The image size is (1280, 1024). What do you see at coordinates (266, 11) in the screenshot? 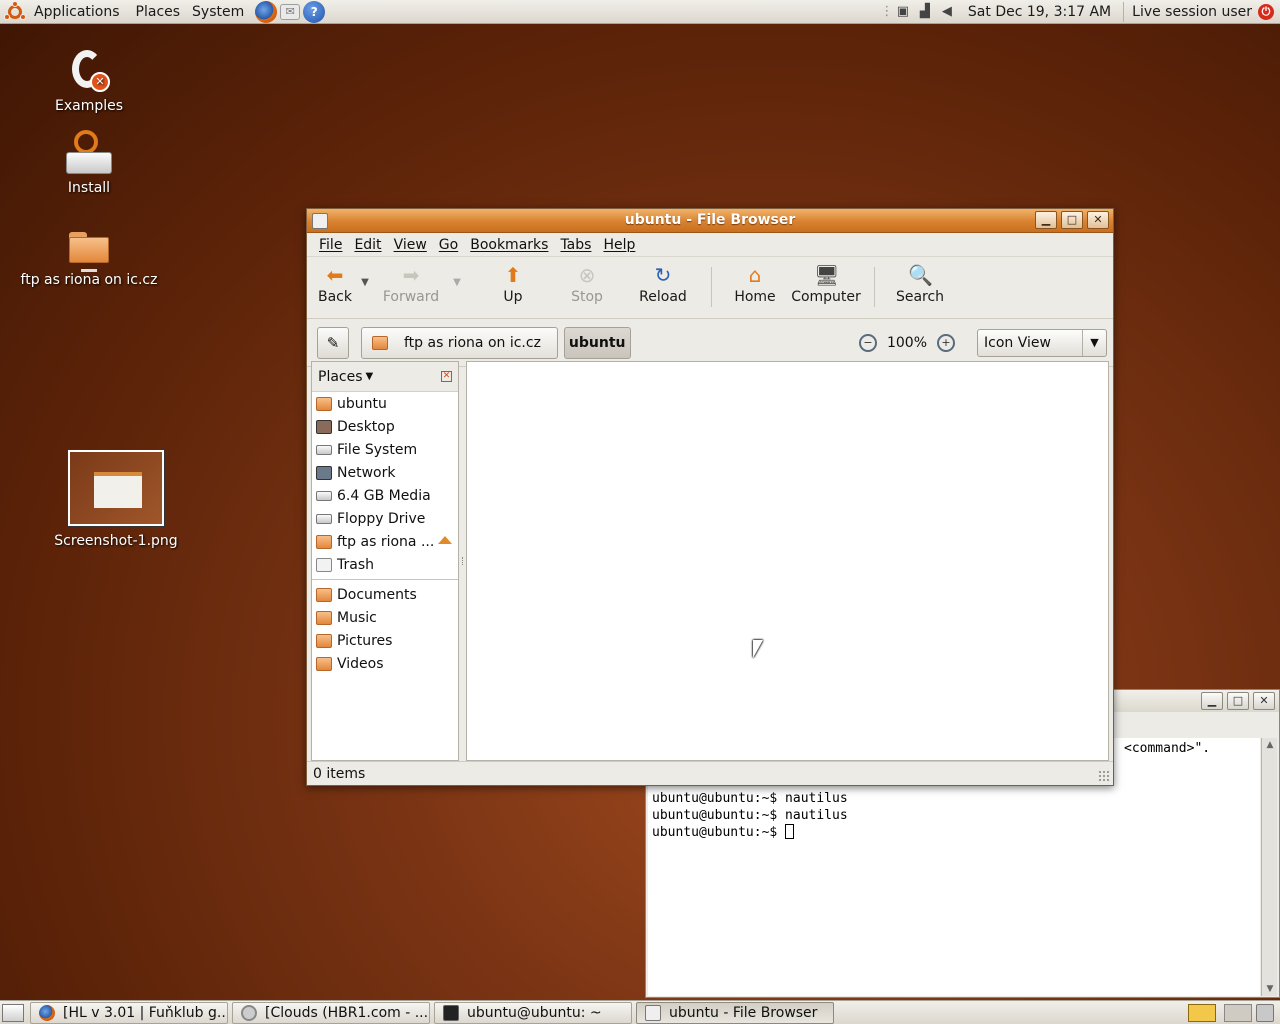
I see `firefox-icon` at bounding box center [266, 11].